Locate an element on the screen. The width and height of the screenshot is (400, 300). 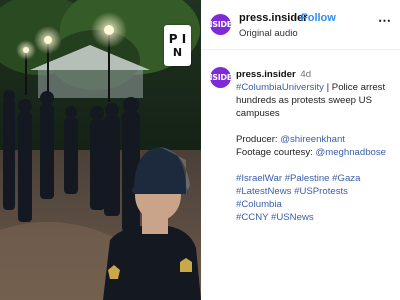
more-options-icon: ⋯ is located at coordinates (385, 21).